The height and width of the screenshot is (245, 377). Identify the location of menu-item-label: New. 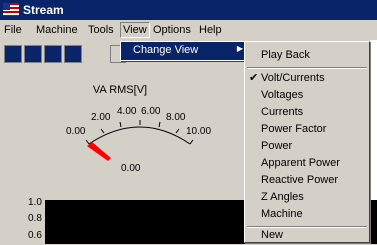
(272, 235).